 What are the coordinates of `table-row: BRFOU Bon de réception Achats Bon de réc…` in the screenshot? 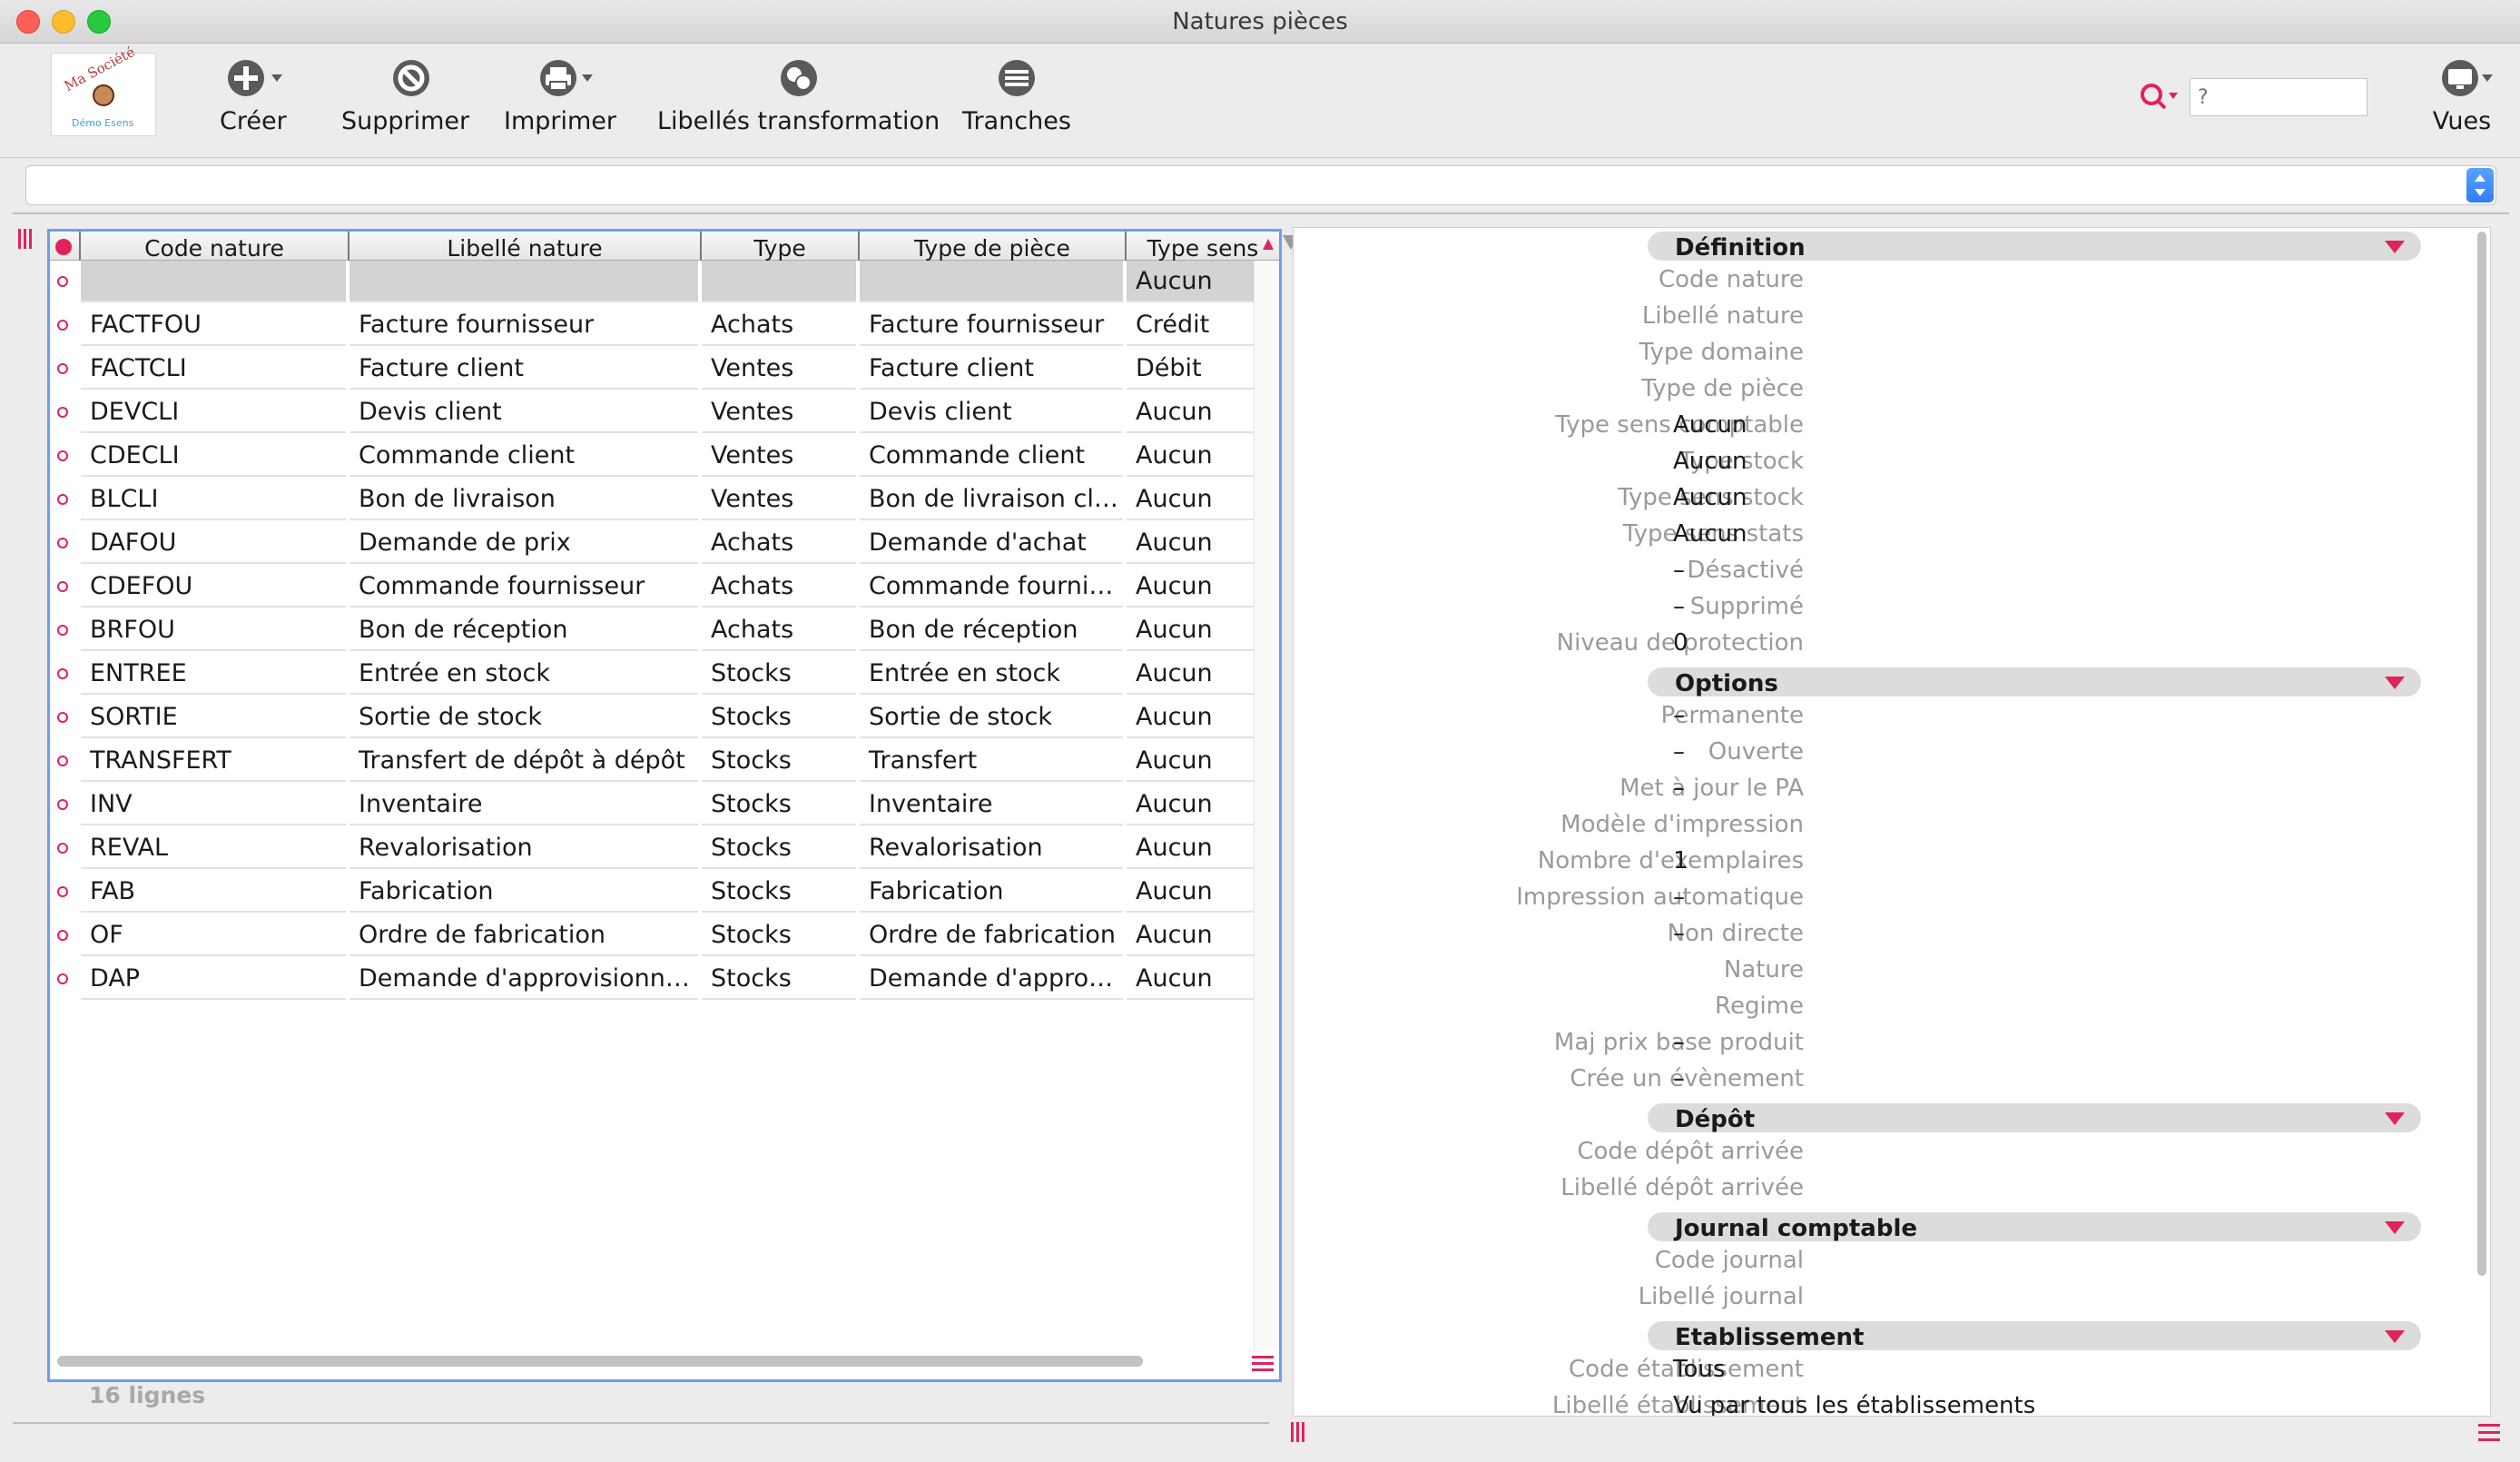 It's located at (652, 631).